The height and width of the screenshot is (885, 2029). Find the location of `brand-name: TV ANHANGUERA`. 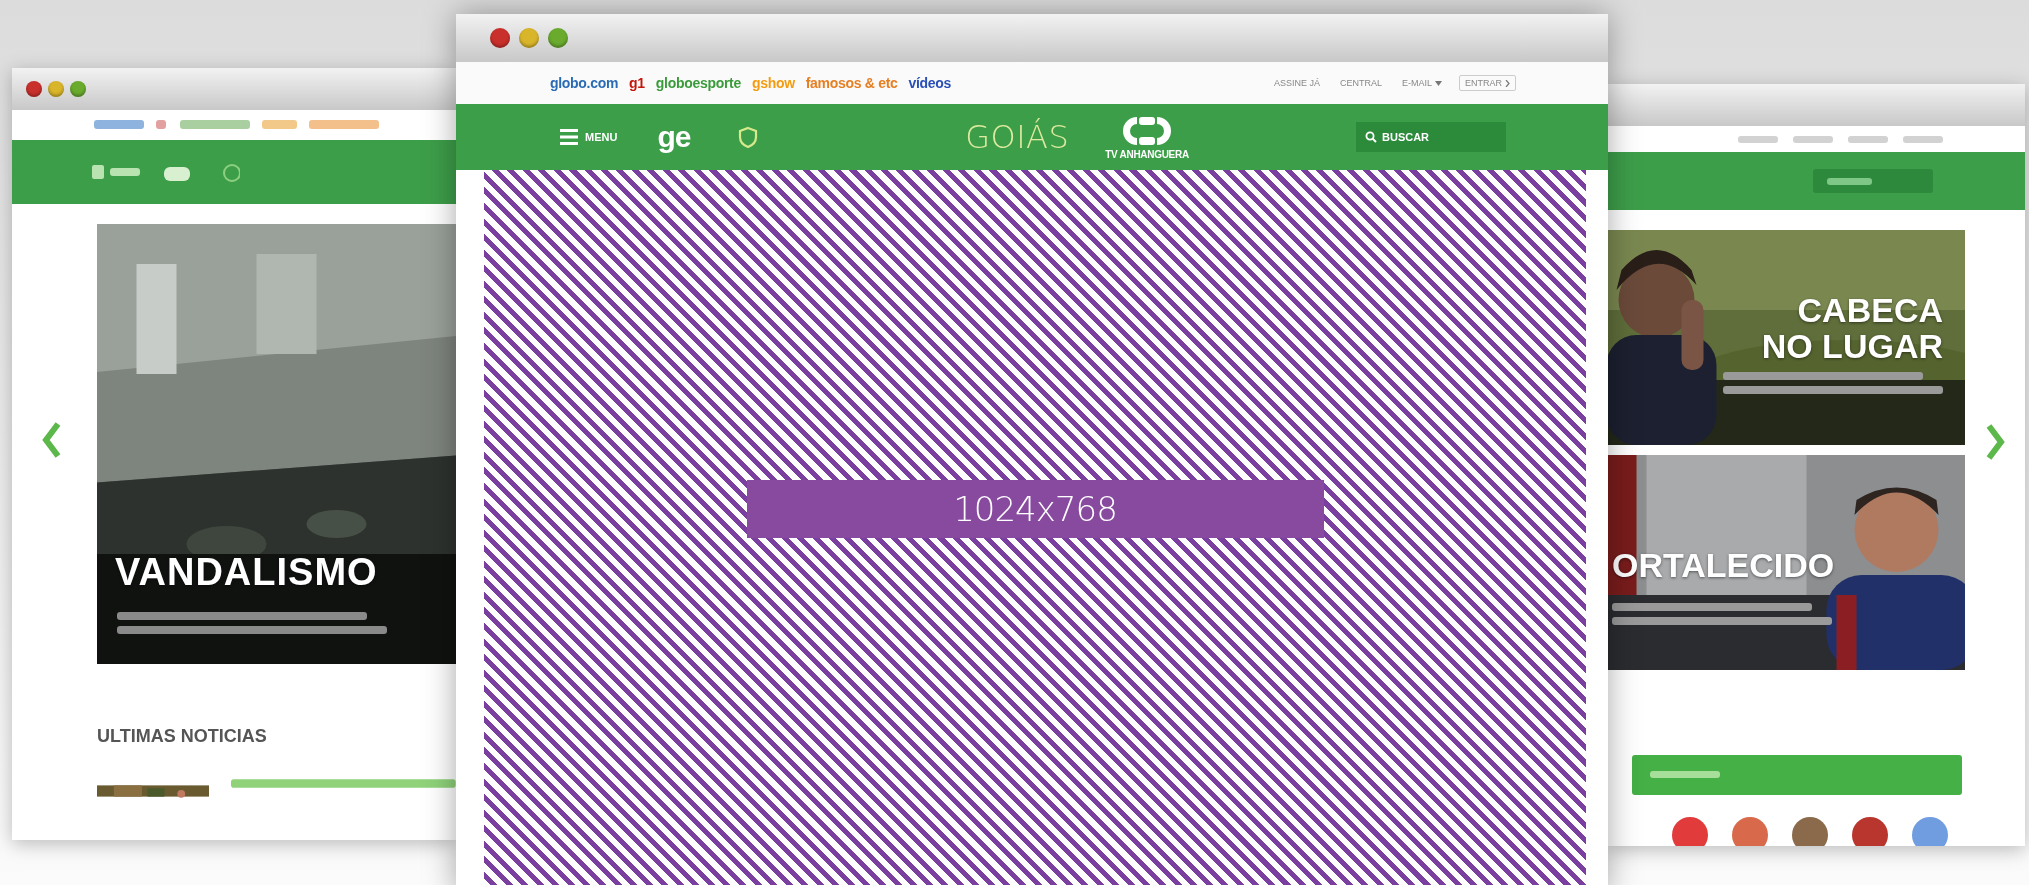

brand-name: TV ANHANGUERA is located at coordinates (1147, 154).